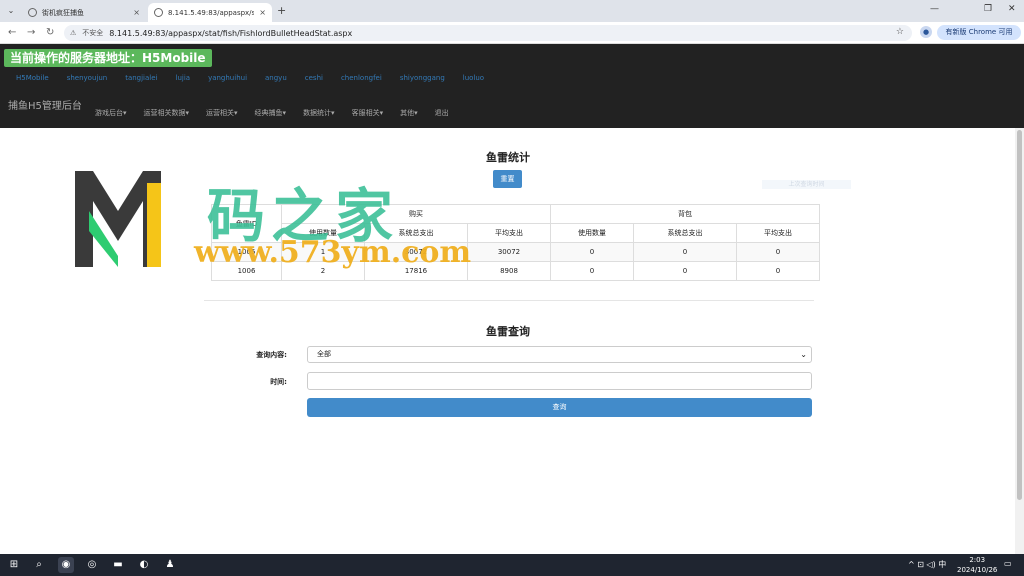 Image resolution: width=1024 pixels, height=576 pixels. Describe the element at coordinates (509, 271) in the screenshot. I see `cell: 8908` at that location.